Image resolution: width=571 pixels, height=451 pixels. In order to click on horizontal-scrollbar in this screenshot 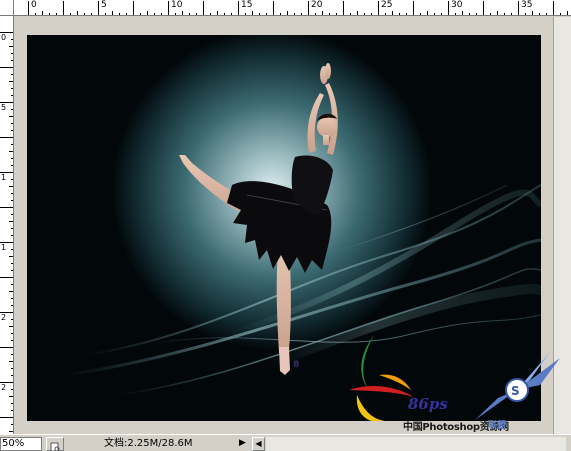, I will do `click(416, 444)`.